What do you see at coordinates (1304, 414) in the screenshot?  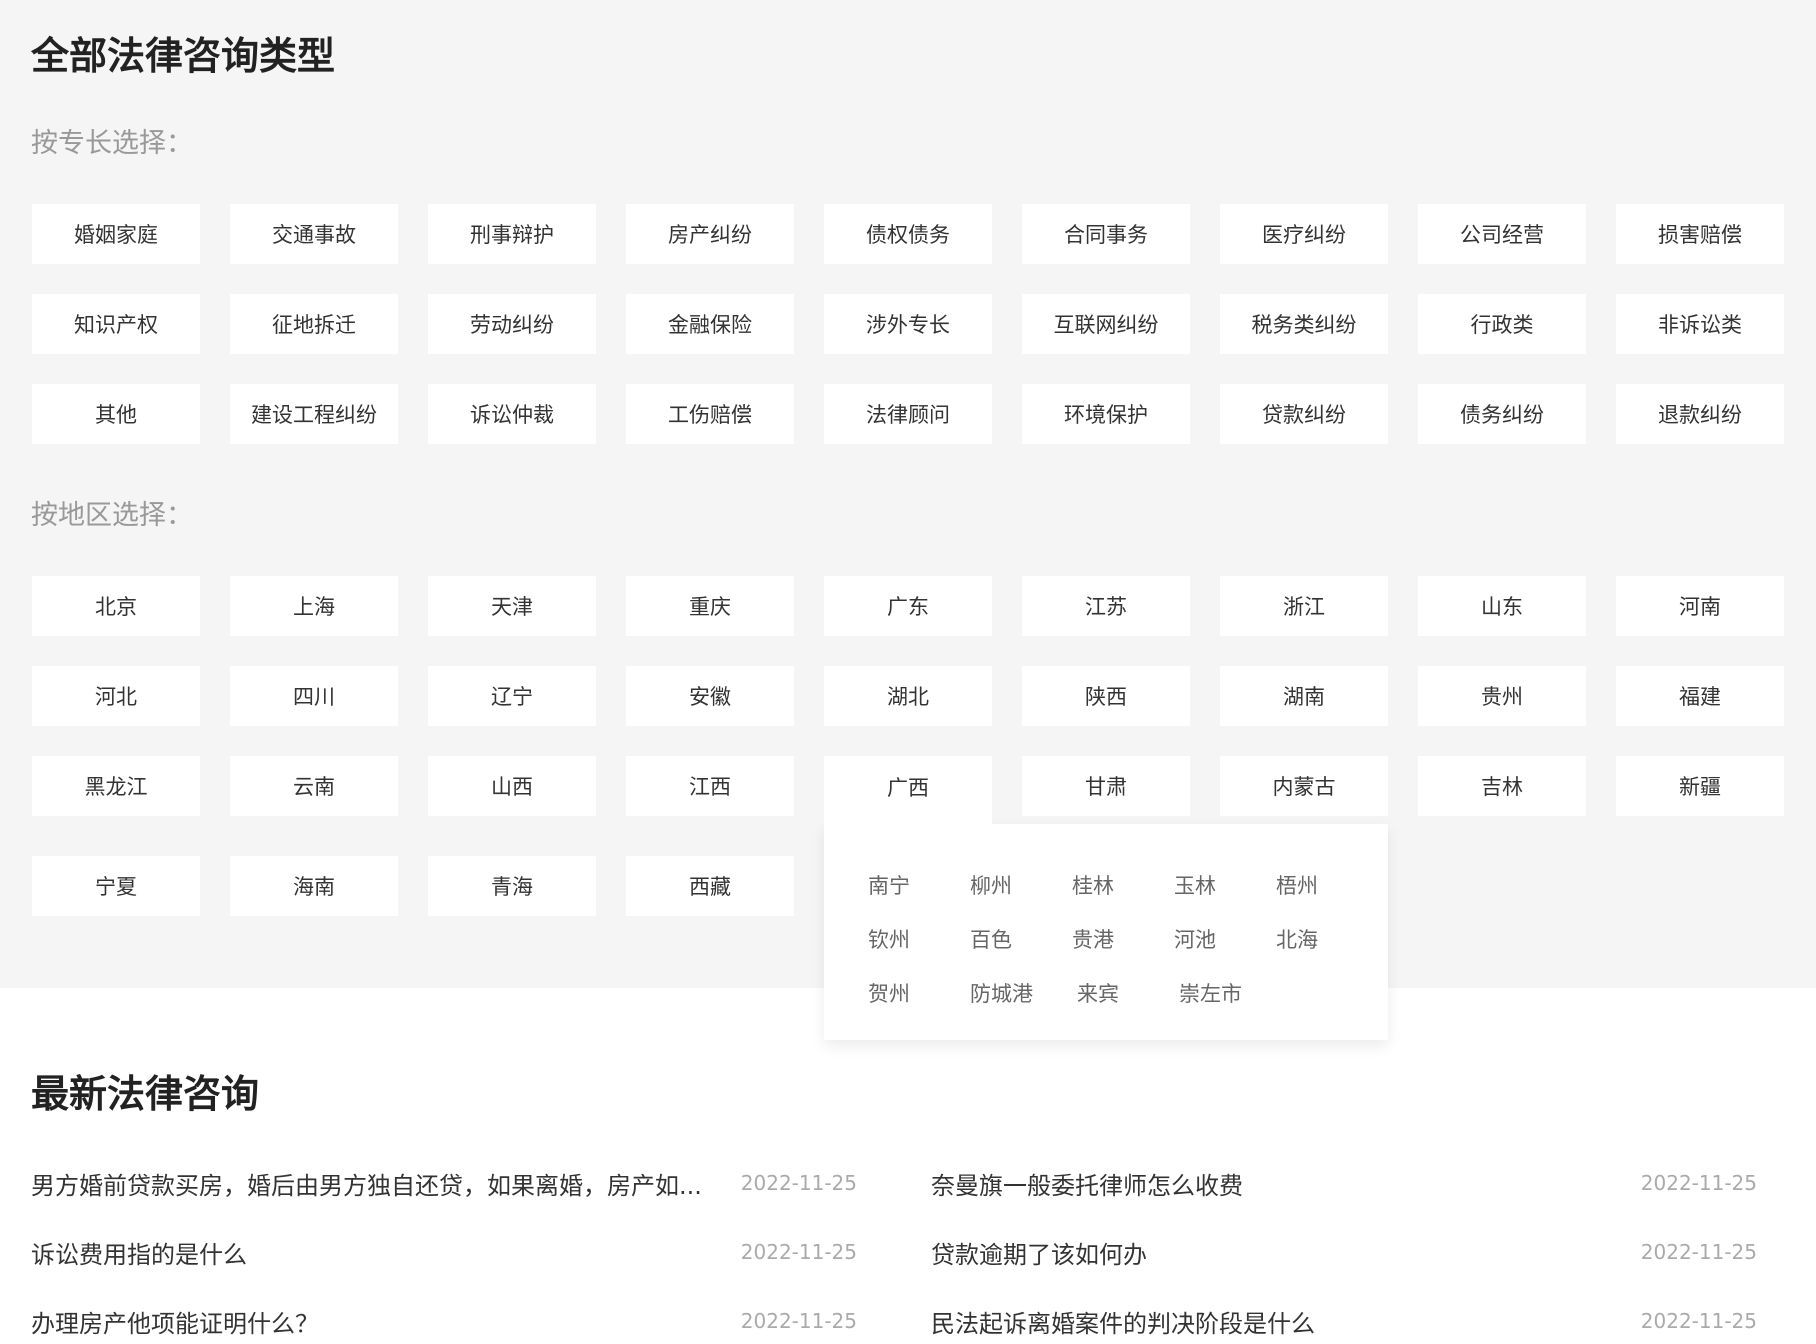 I see `specialty-tag: 贷款纠纷` at bounding box center [1304, 414].